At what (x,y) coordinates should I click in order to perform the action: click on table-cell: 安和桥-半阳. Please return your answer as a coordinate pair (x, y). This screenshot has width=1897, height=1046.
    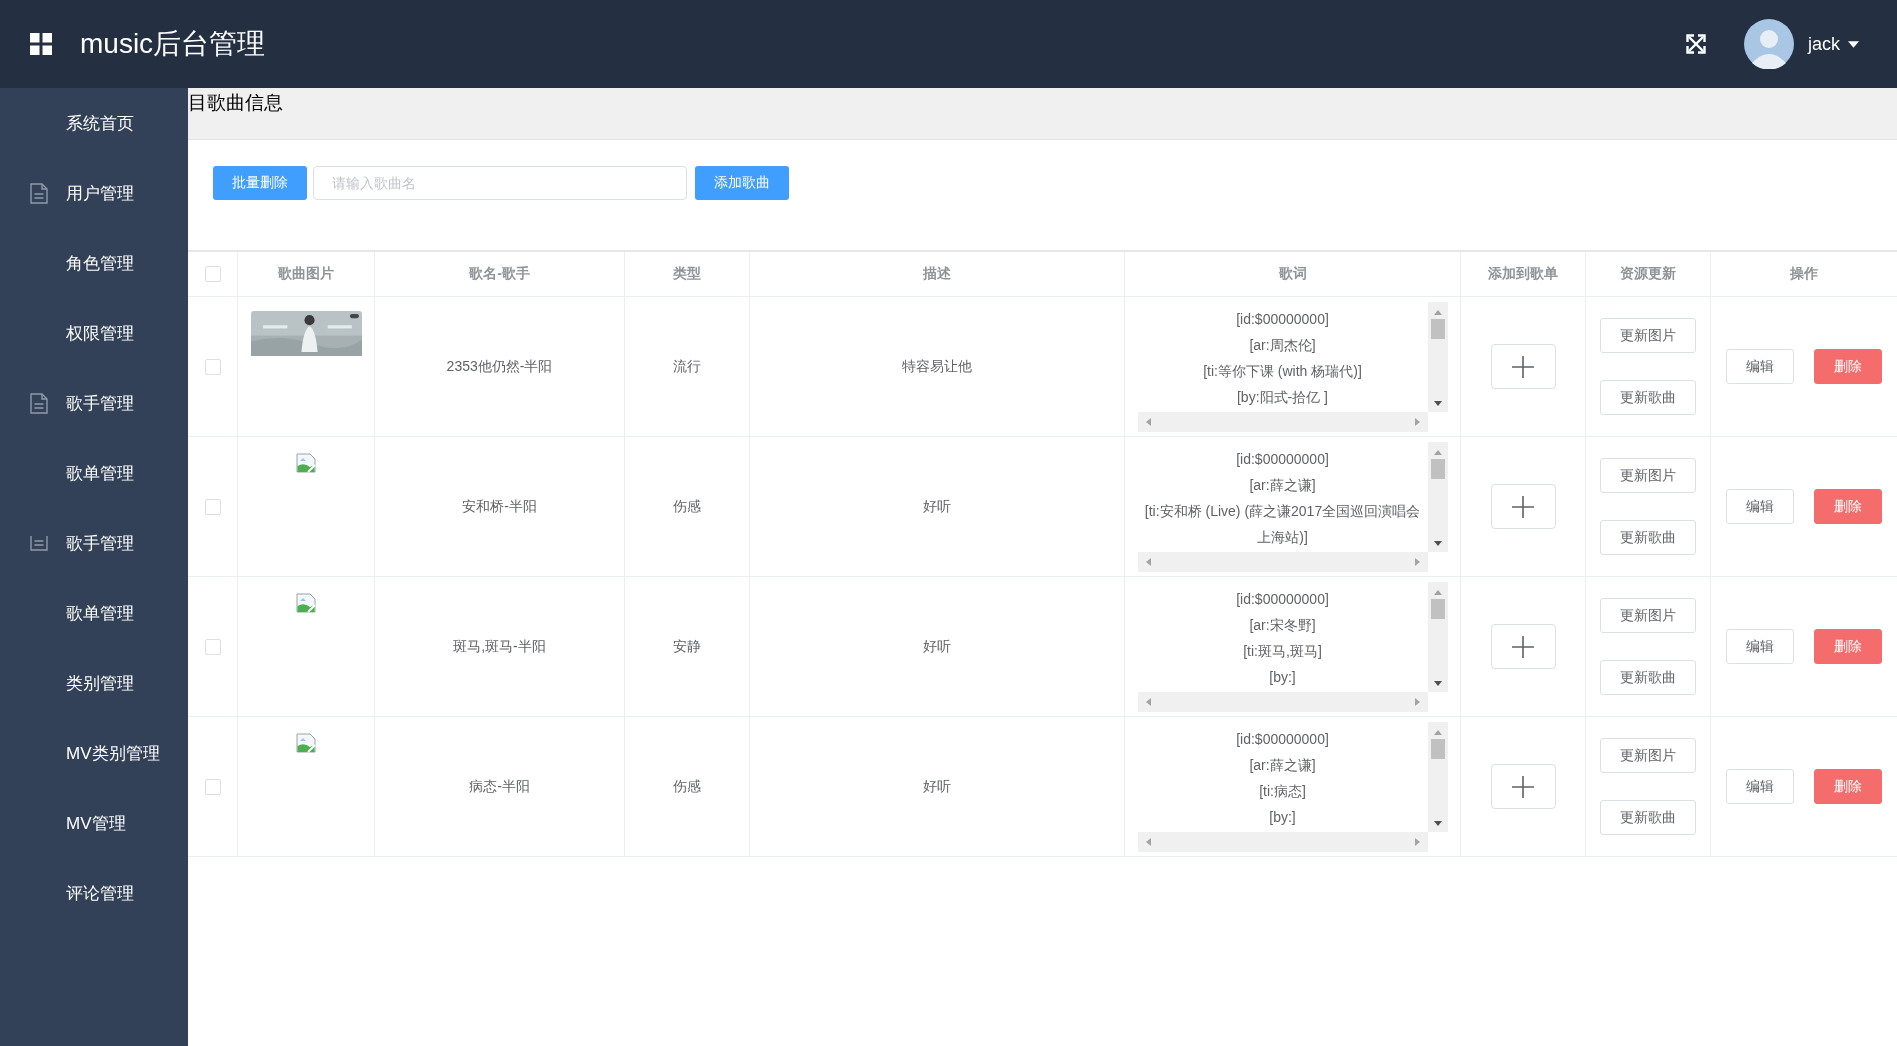
    Looking at the image, I should click on (499, 506).